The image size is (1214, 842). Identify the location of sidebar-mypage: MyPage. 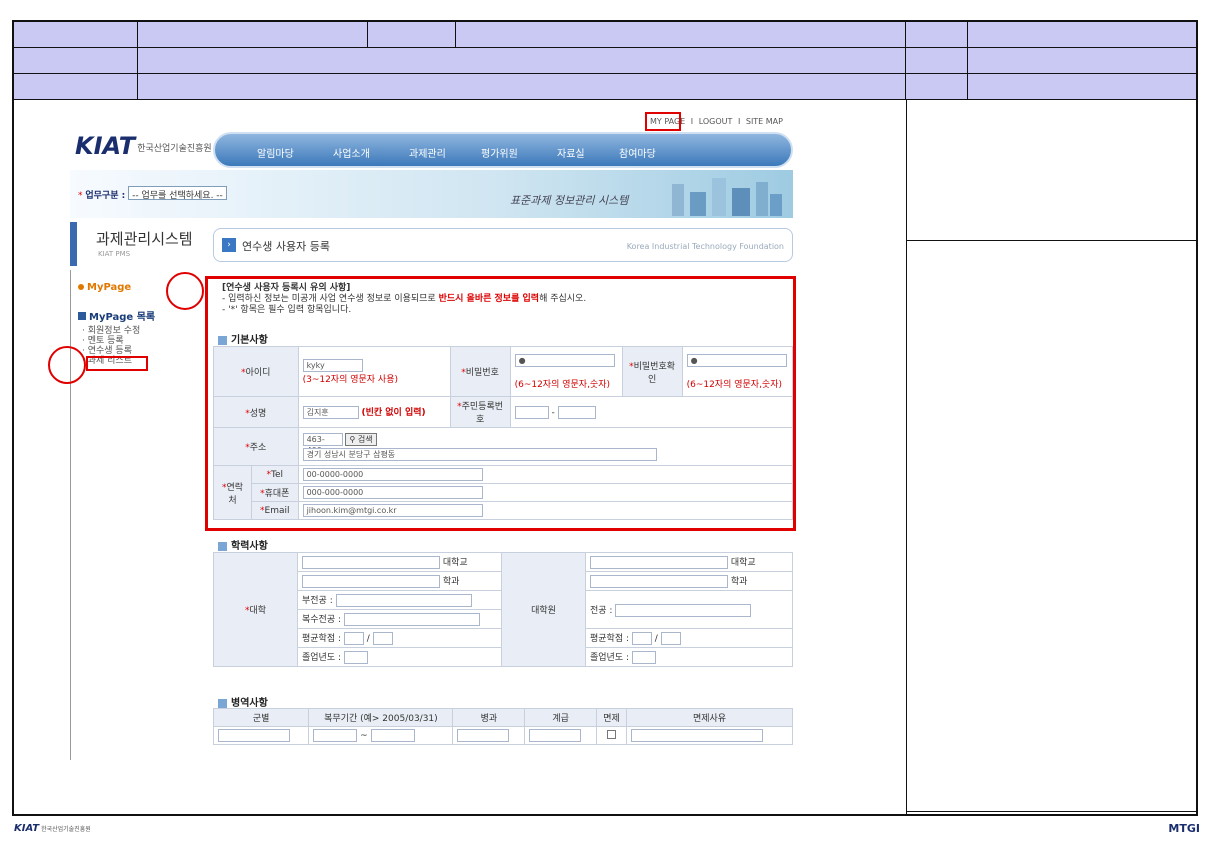
(104, 287).